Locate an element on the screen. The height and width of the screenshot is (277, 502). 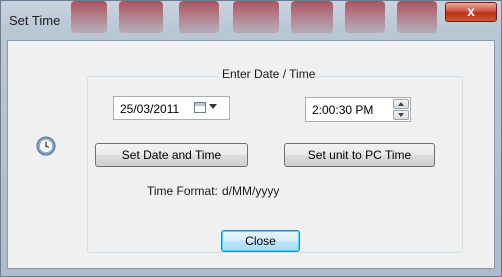
time-spin-down-button is located at coordinates (401, 115).